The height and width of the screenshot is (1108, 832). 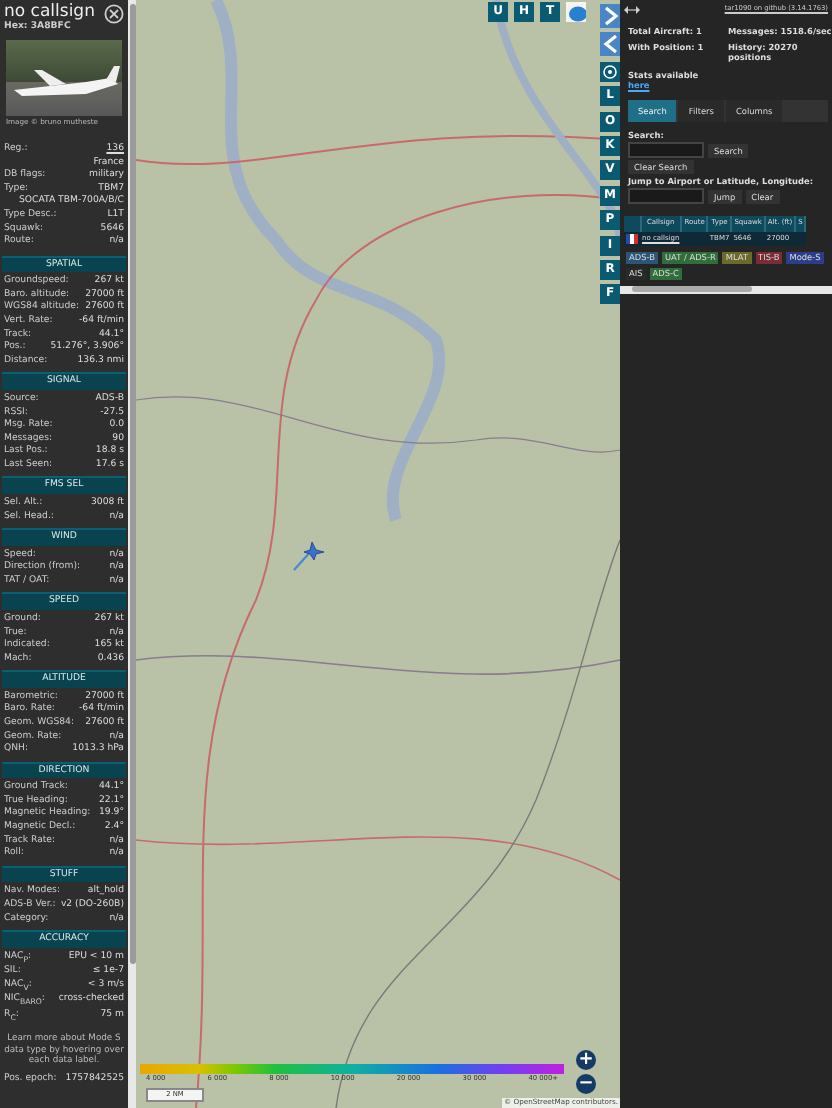 I want to click on layers-icon, so click(x=576, y=12).